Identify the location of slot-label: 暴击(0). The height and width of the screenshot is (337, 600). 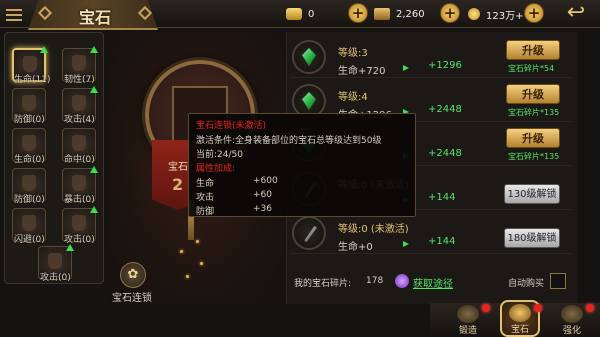
(79, 200).